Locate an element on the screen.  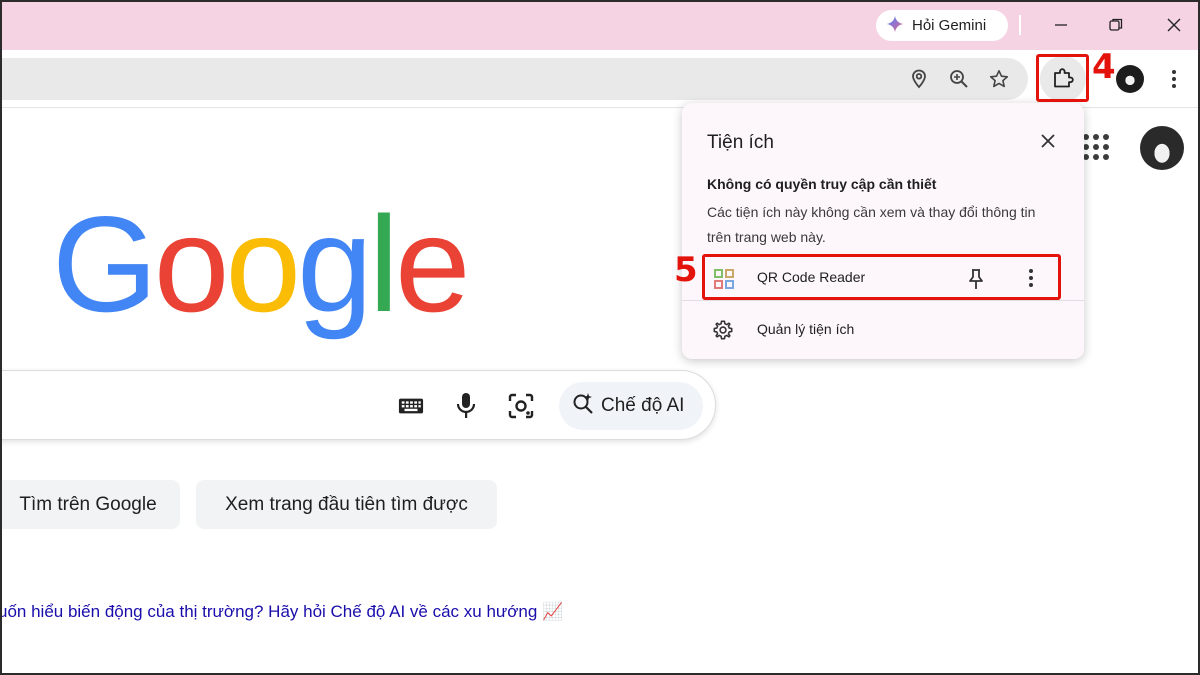
ask-gemini-label: Hỏi Gemini is located at coordinates (949, 25).